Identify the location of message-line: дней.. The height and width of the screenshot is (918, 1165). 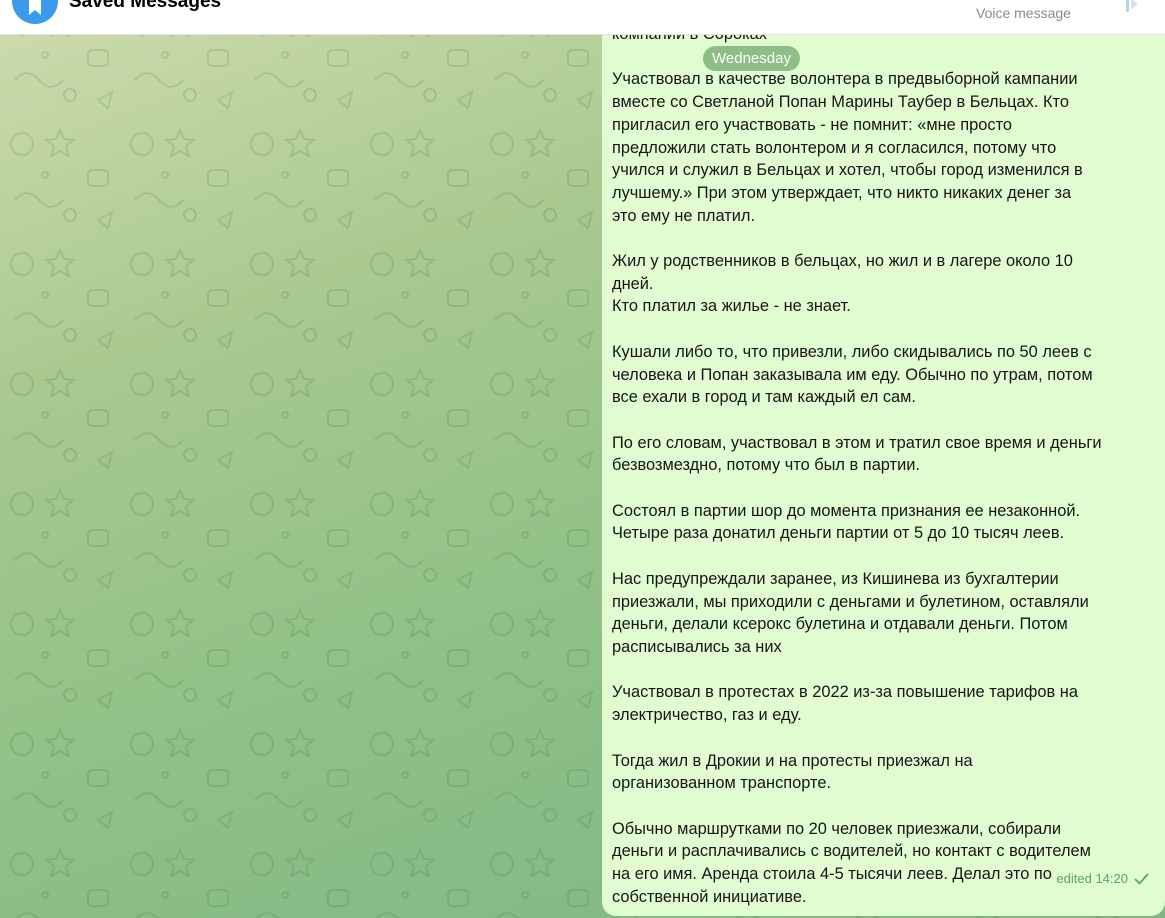
(633, 283).